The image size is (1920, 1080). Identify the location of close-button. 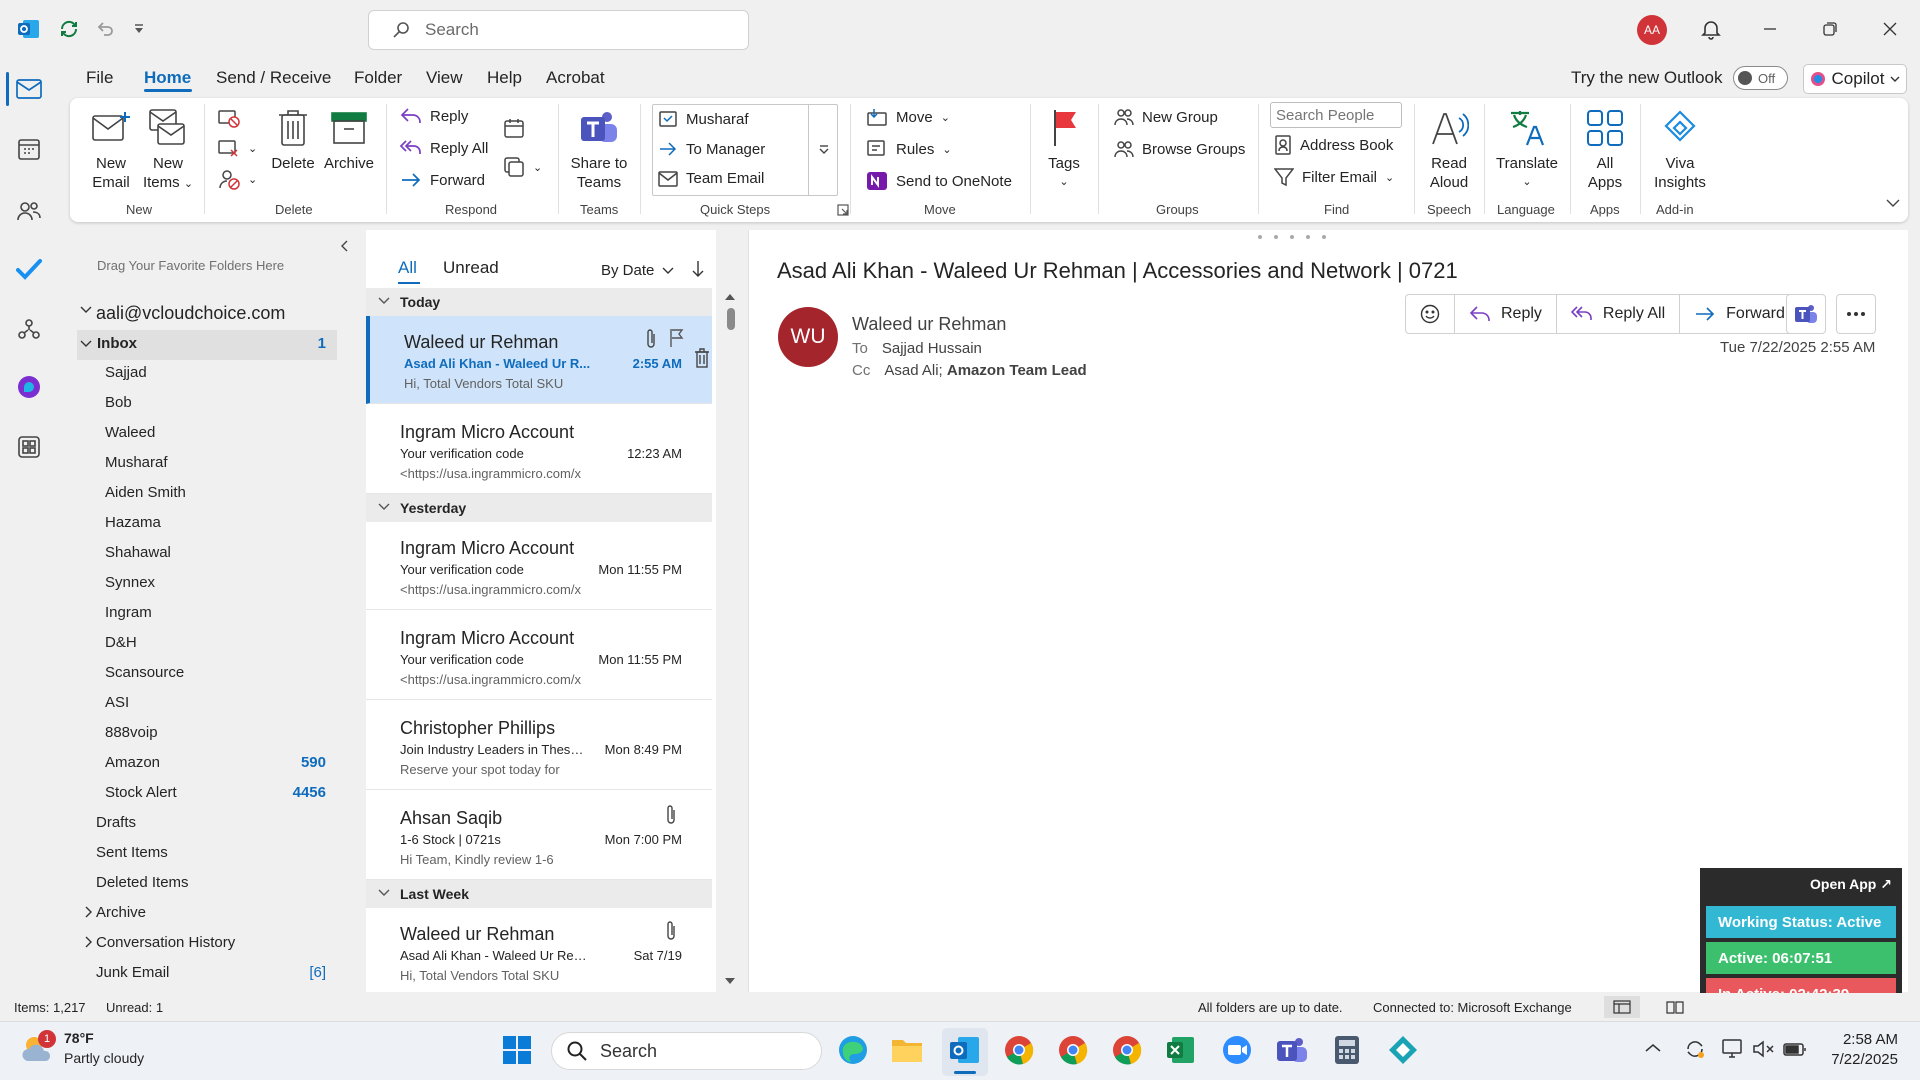
(1890, 29).